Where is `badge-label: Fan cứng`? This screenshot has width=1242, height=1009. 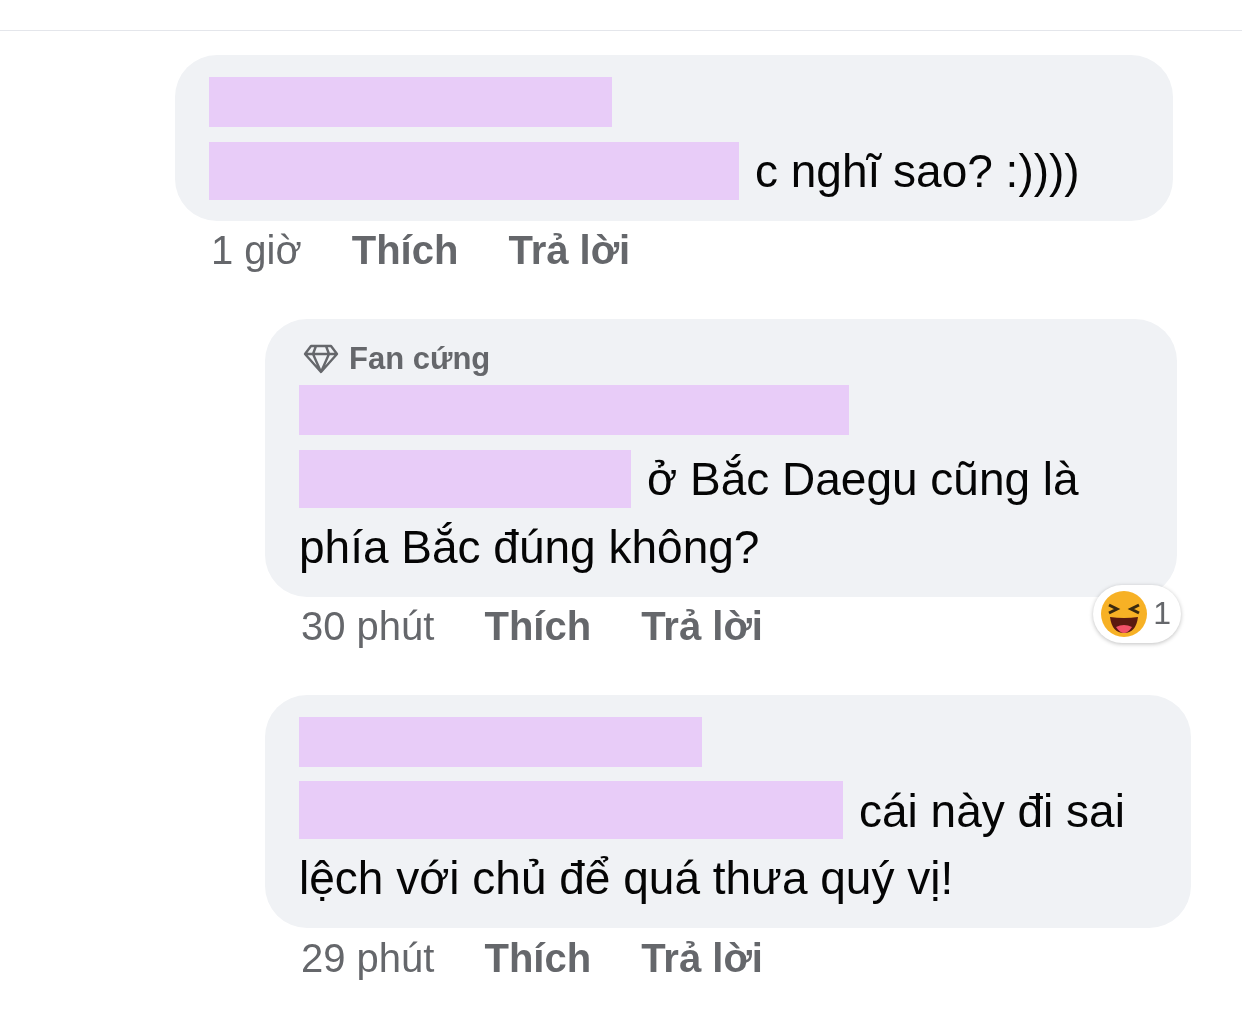
badge-label: Fan cứng is located at coordinates (420, 358).